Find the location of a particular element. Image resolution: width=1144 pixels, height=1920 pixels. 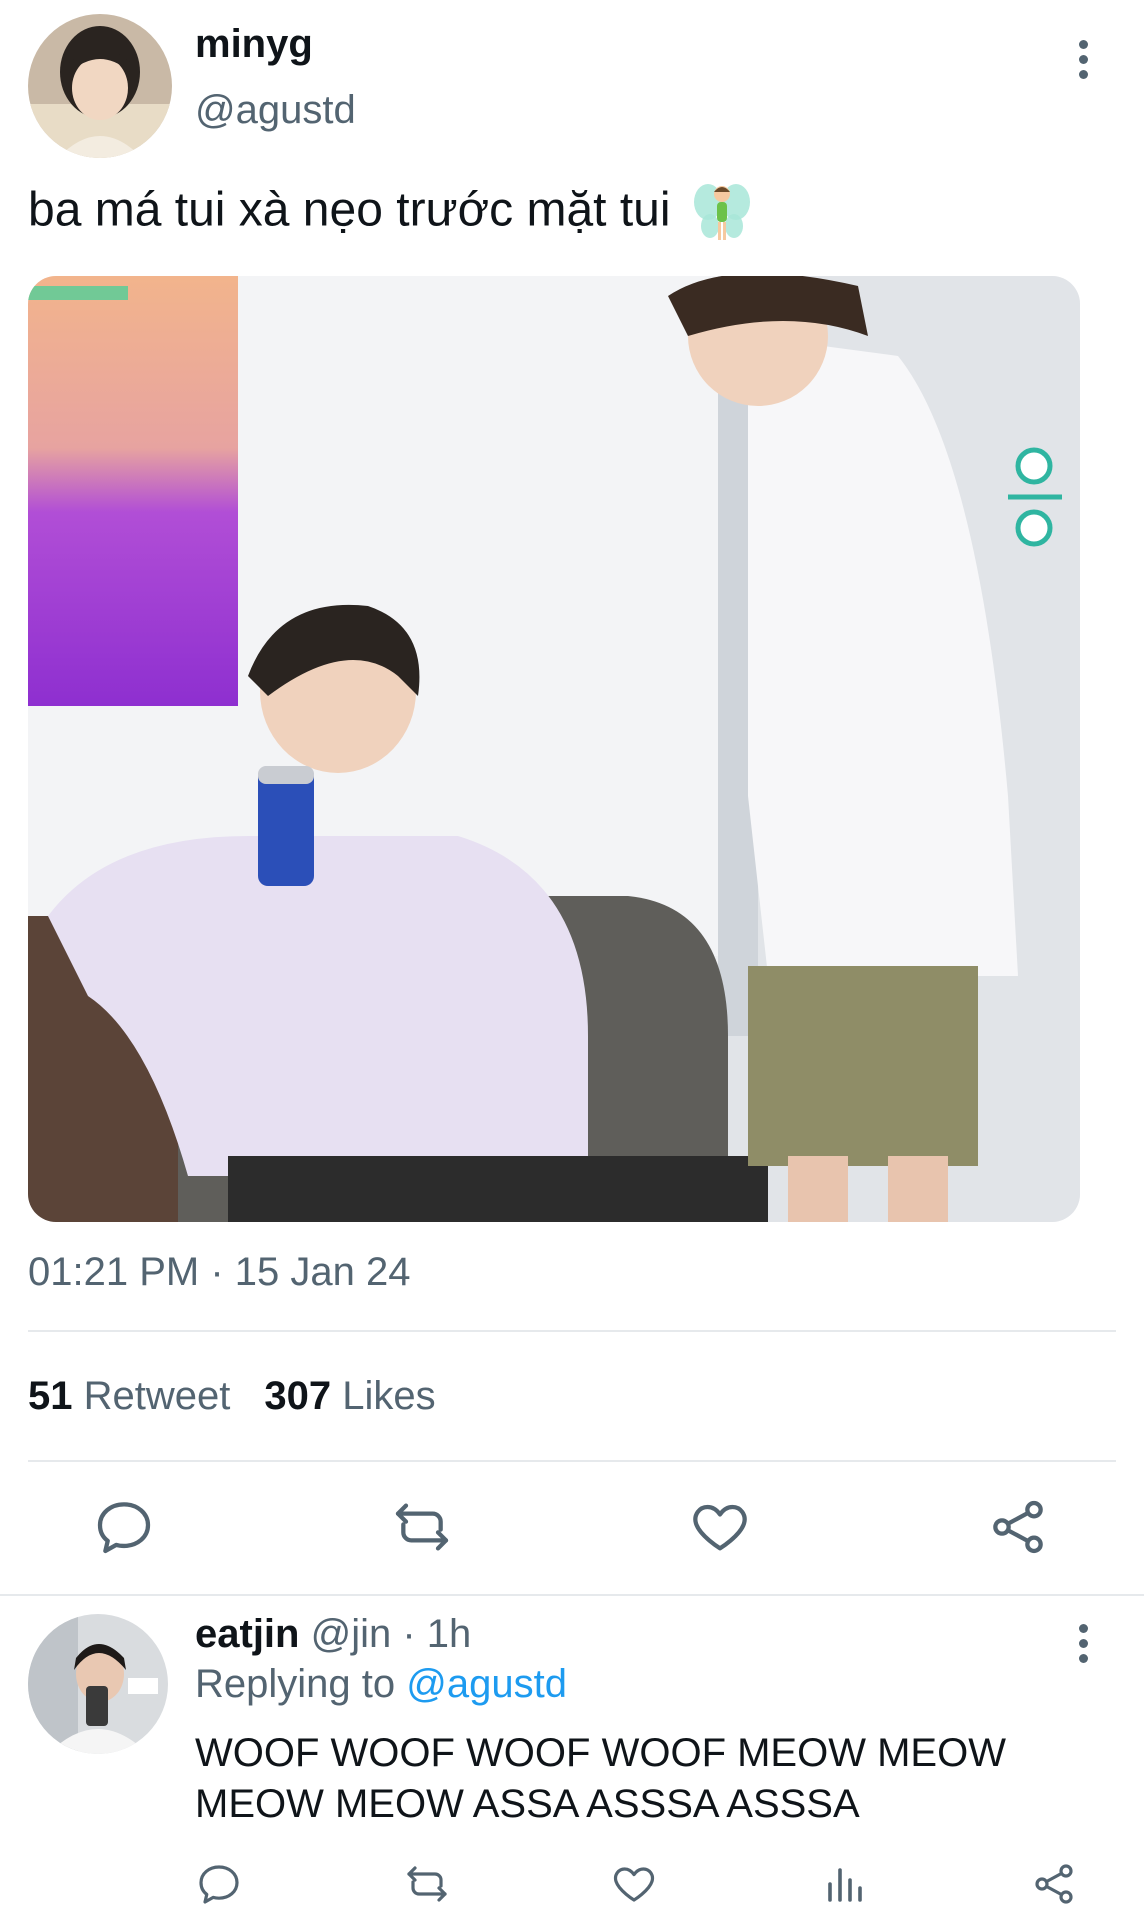

retweet-label: Retweet is located at coordinates (157, 1396).